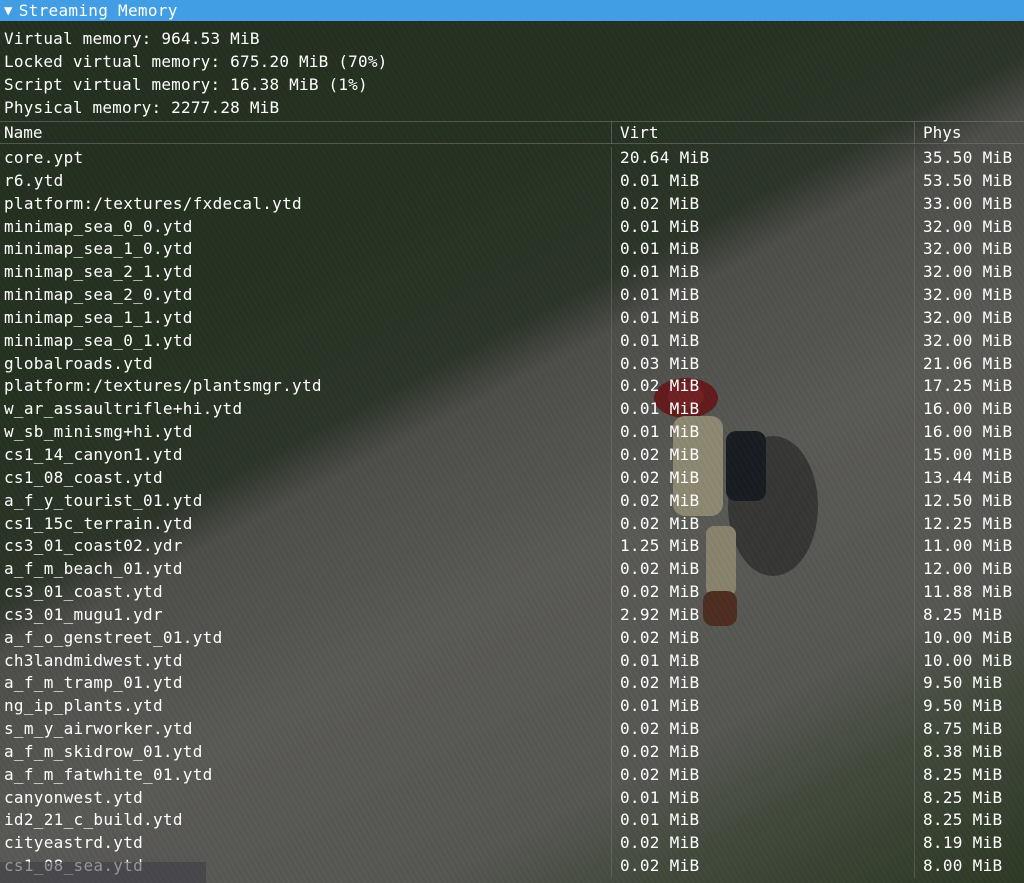  I want to click on row-name-cell: w_sb_minismg+hi.ytd, so click(98, 432).